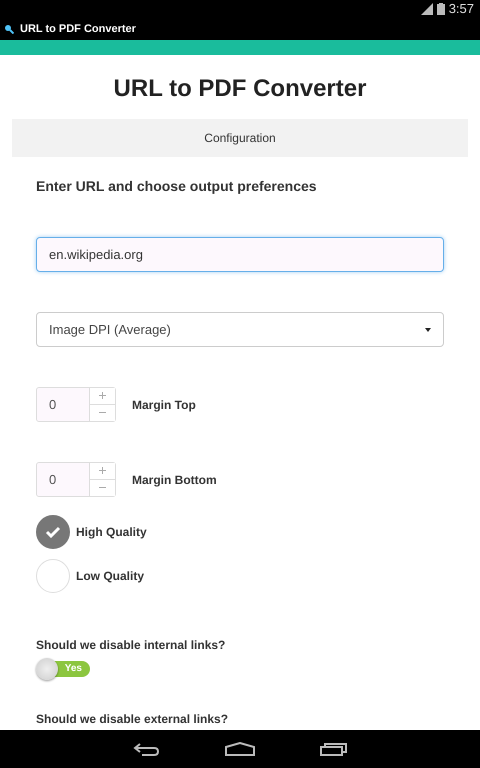  What do you see at coordinates (110, 576) in the screenshot?
I see `radio-label: Low Quality` at bounding box center [110, 576].